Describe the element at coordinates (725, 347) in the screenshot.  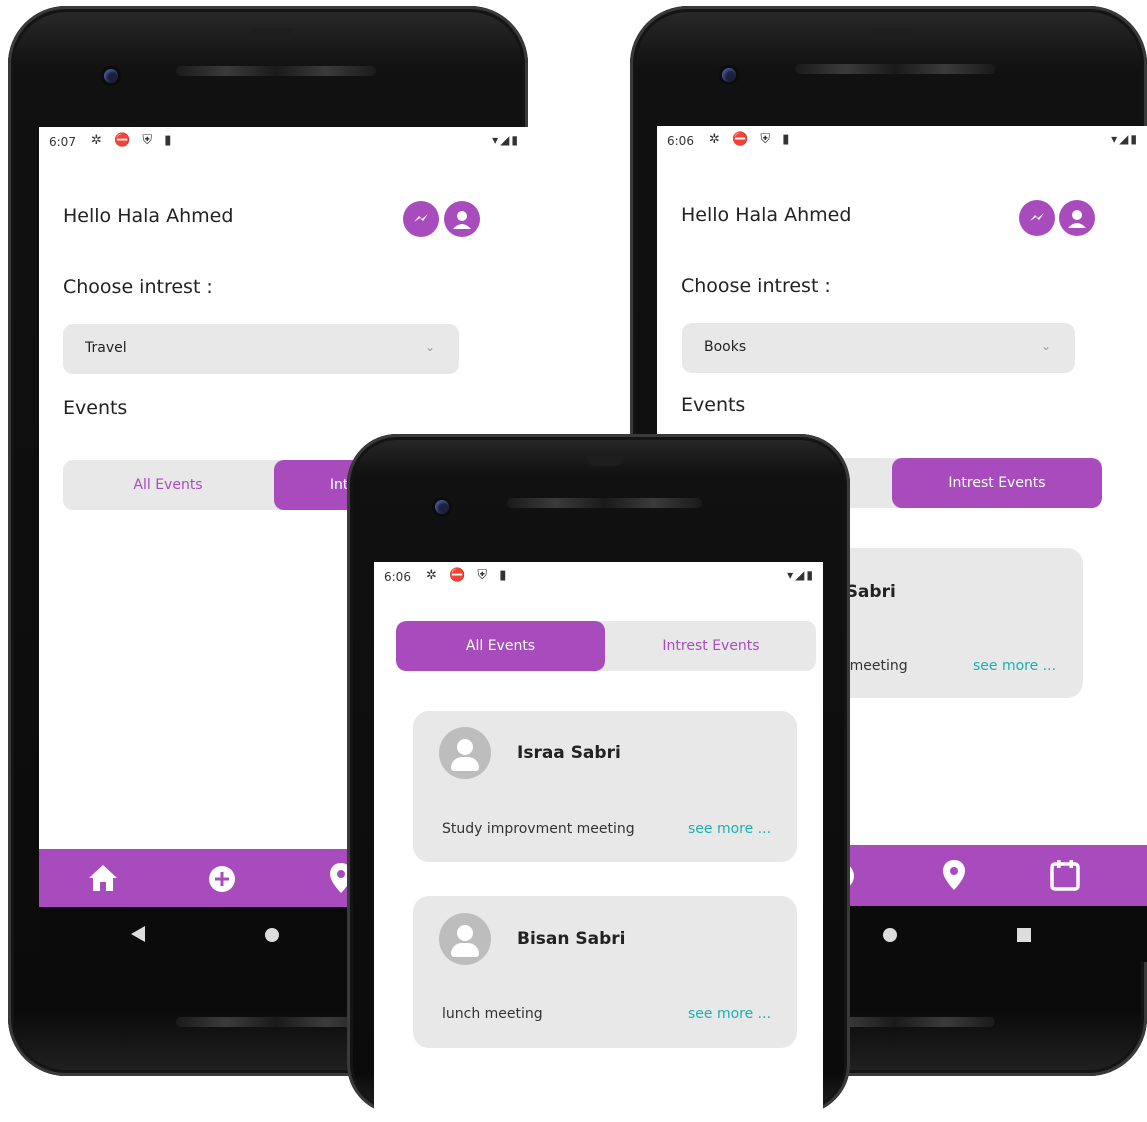
I see `dropdown-value: Books` at that location.